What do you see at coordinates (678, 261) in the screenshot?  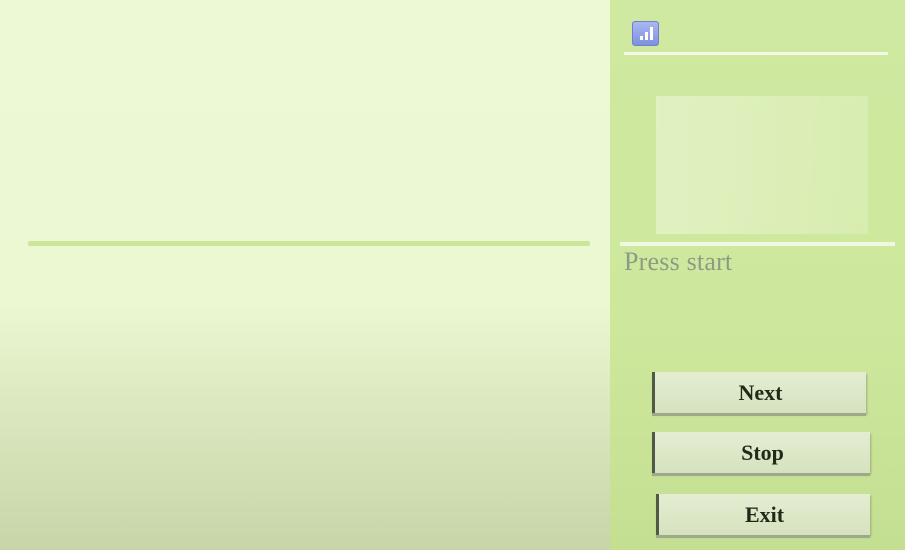 I see `status-message: Press start` at bounding box center [678, 261].